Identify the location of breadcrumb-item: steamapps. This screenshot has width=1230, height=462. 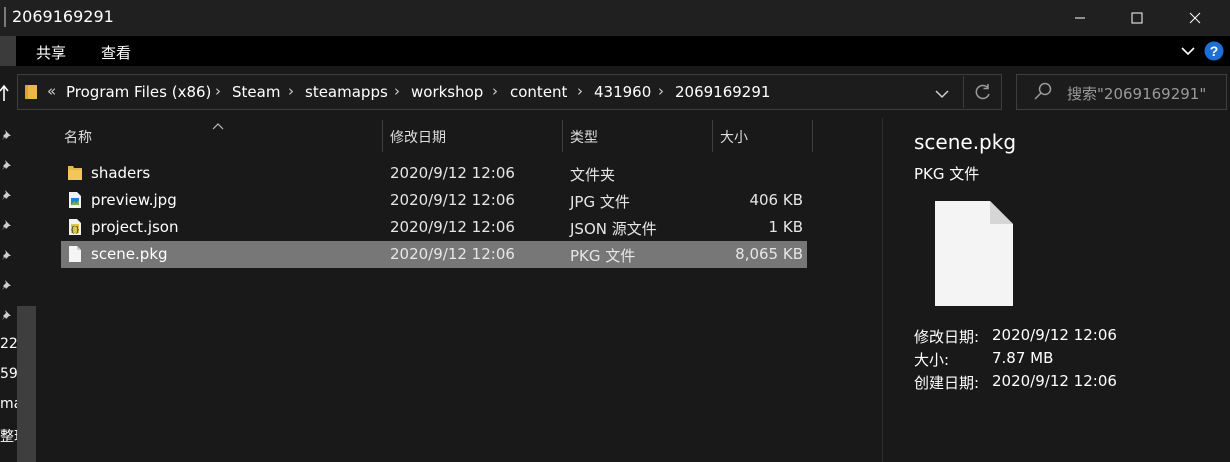
(346, 92).